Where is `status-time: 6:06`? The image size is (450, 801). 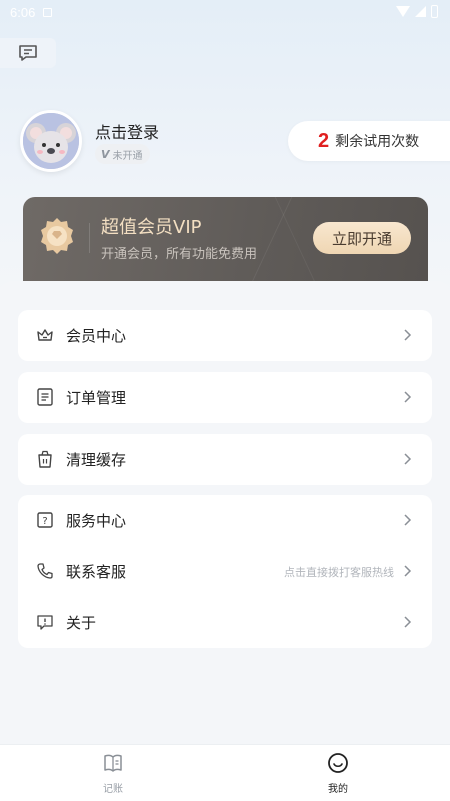
status-time: 6:06 is located at coordinates (23, 12).